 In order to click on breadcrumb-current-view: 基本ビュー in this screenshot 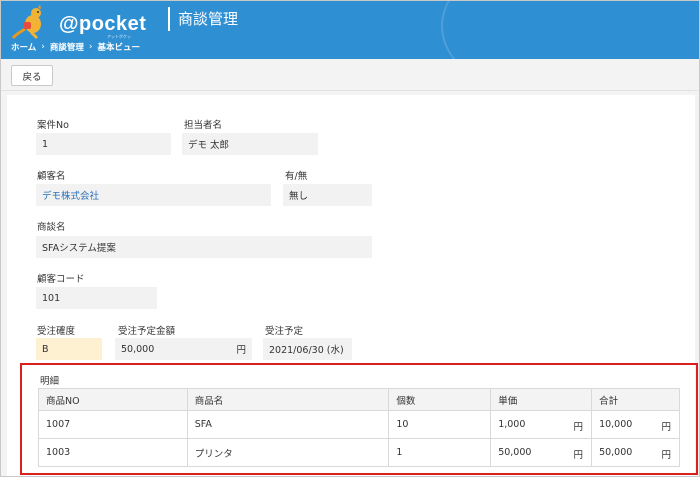, I will do `click(118, 48)`.